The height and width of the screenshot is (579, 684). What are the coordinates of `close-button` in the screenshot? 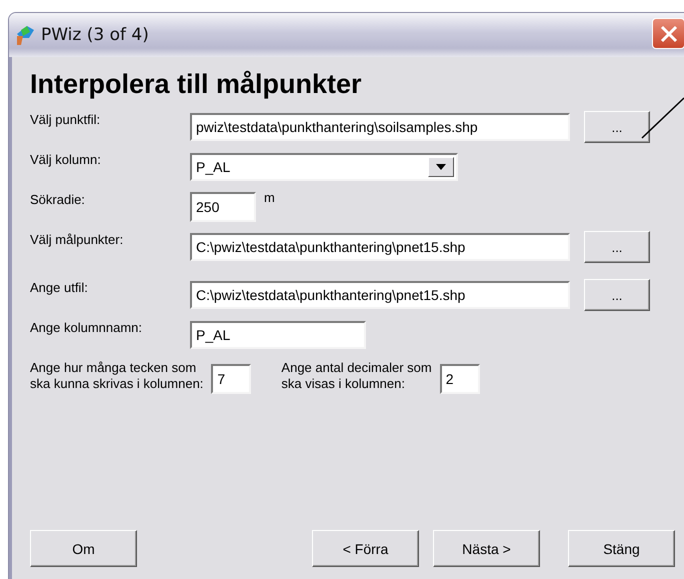 It's located at (668, 33).